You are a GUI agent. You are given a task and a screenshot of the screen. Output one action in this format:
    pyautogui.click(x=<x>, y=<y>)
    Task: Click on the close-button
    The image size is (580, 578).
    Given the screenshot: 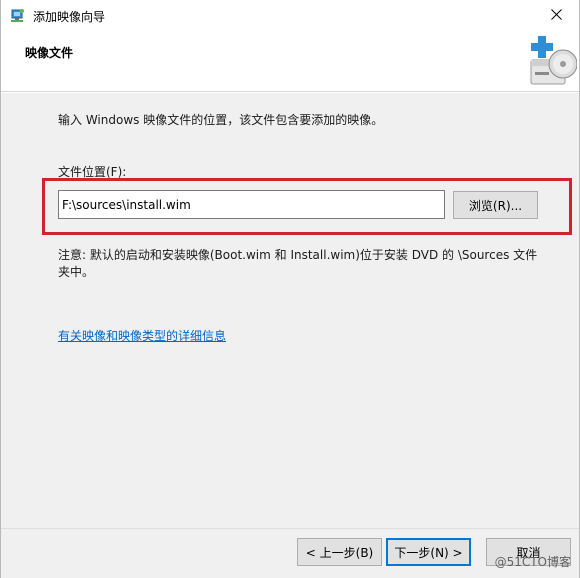 What is the action you would take?
    pyautogui.click(x=556, y=16)
    